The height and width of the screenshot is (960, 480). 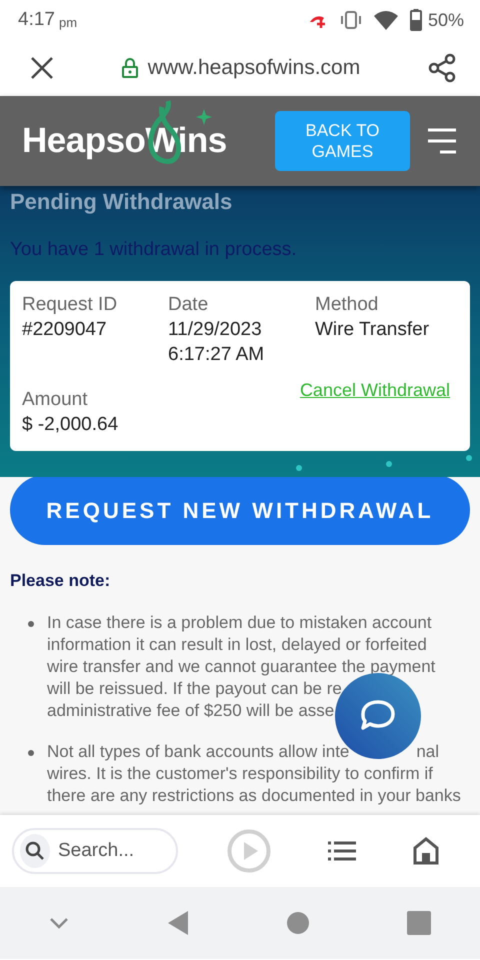 What do you see at coordinates (254, 796) in the screenshot?
I see `note-text: there are any restrictions as documented in your banks` at bounding box center [254, 796].